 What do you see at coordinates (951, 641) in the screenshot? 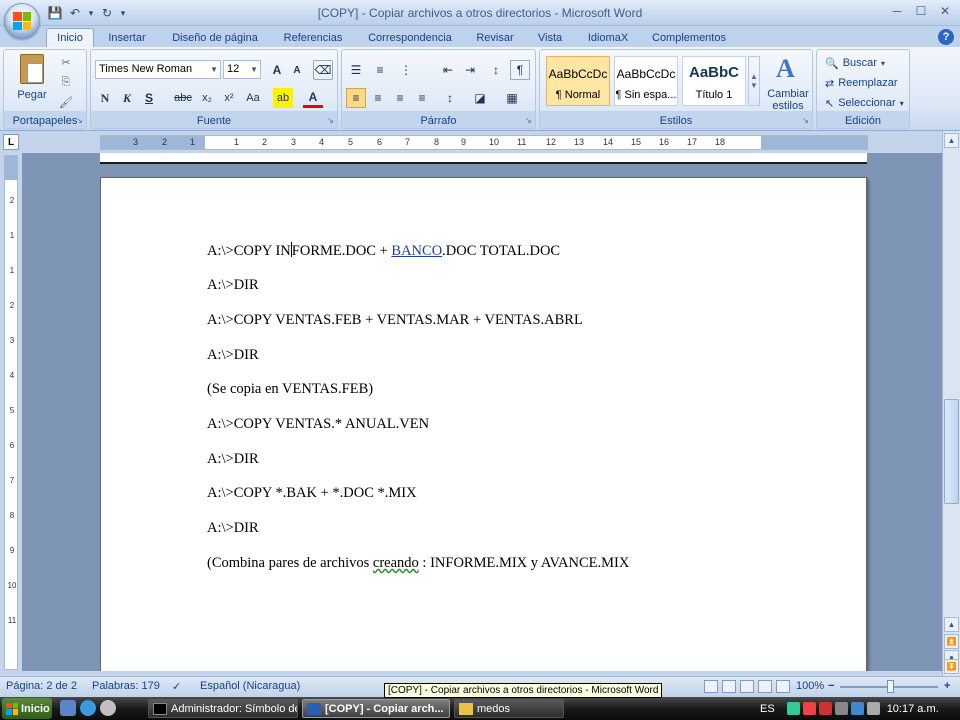
I see `previous-page-icon: ⏫` at bounding box center [951, 641].